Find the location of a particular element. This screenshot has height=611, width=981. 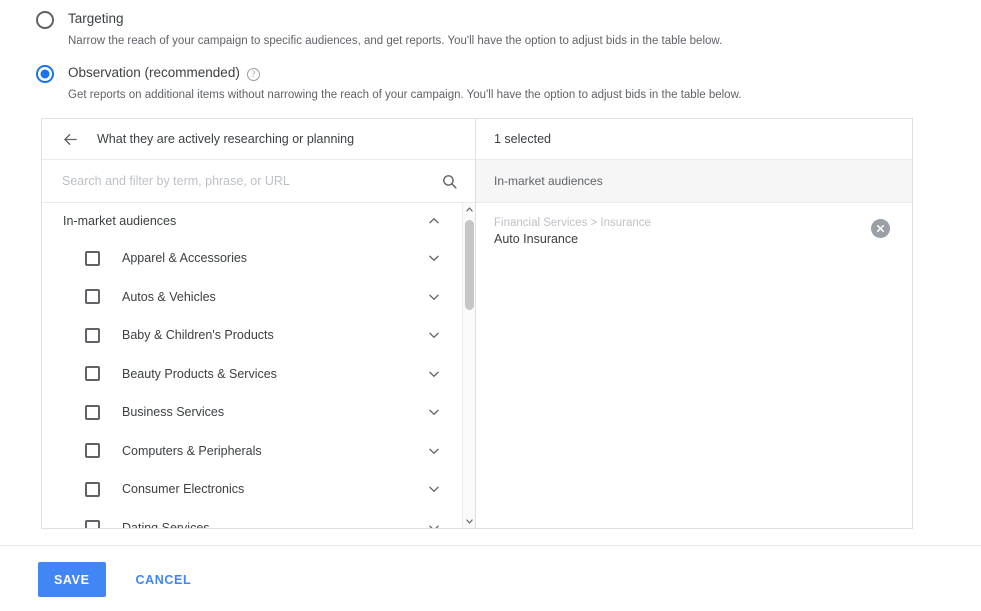

search-row is located at coordinates (258, 181).